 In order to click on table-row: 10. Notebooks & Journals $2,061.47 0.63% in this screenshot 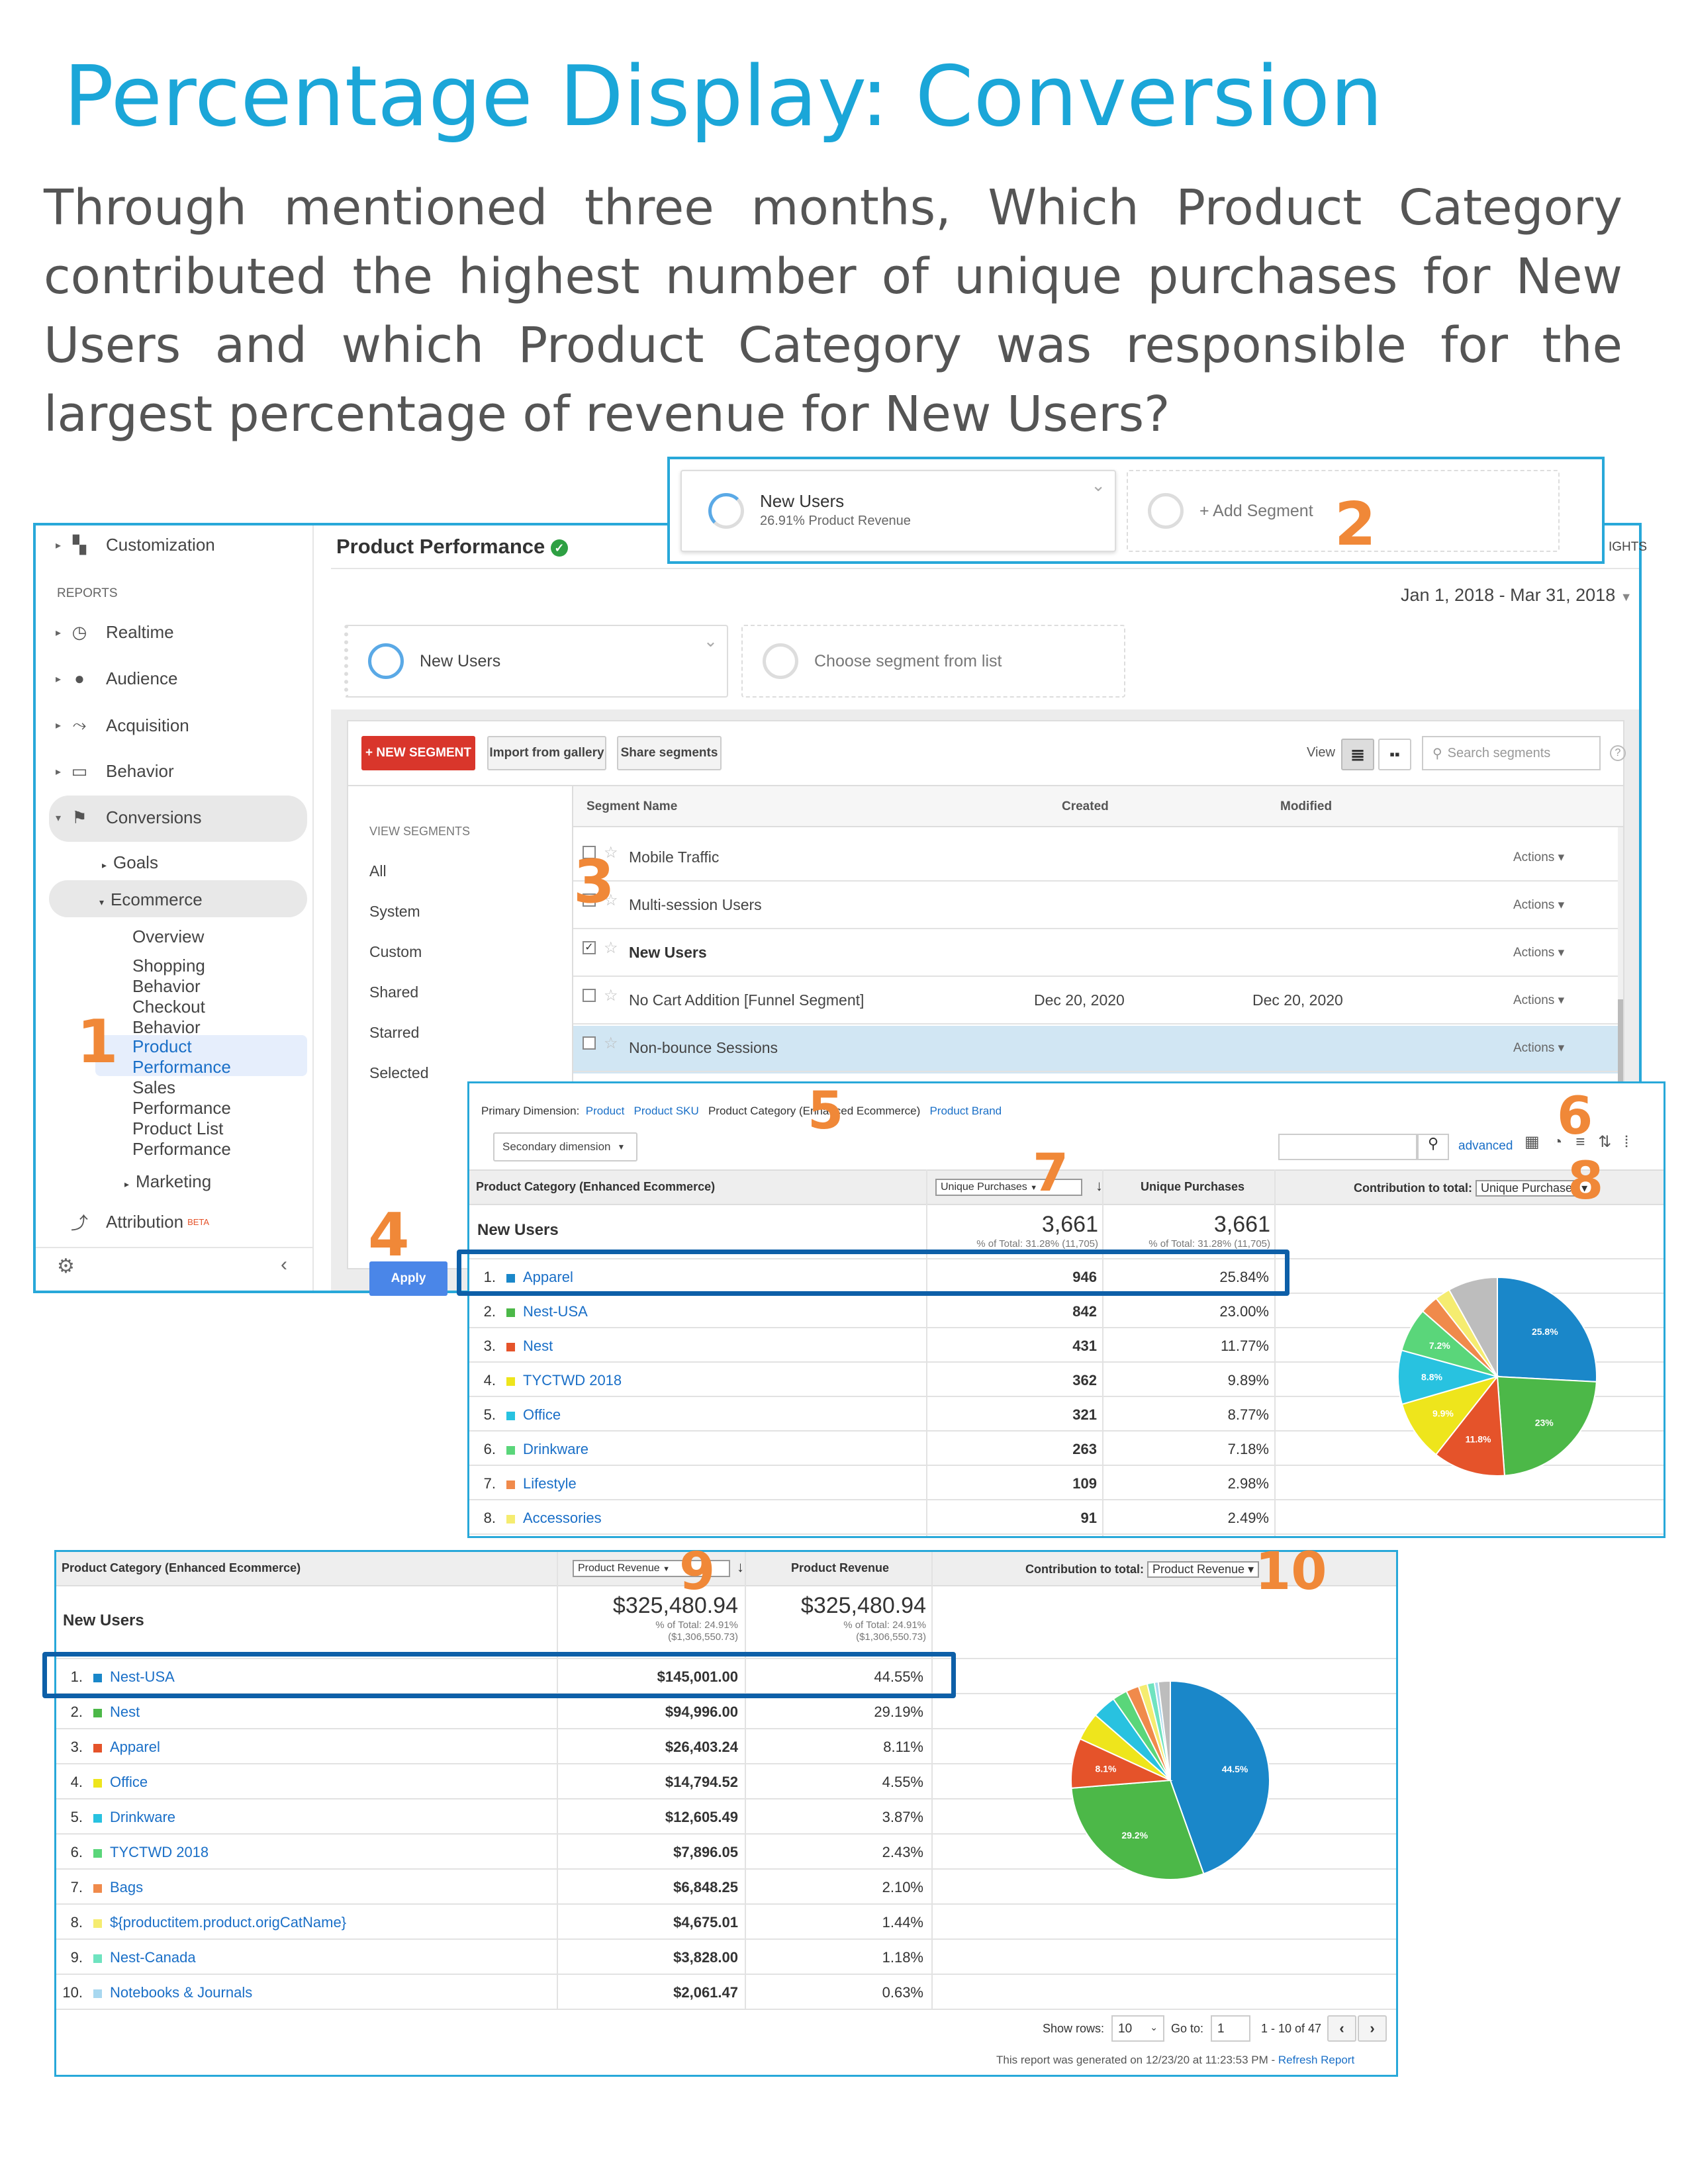, I will do `click(726, 1992)`.